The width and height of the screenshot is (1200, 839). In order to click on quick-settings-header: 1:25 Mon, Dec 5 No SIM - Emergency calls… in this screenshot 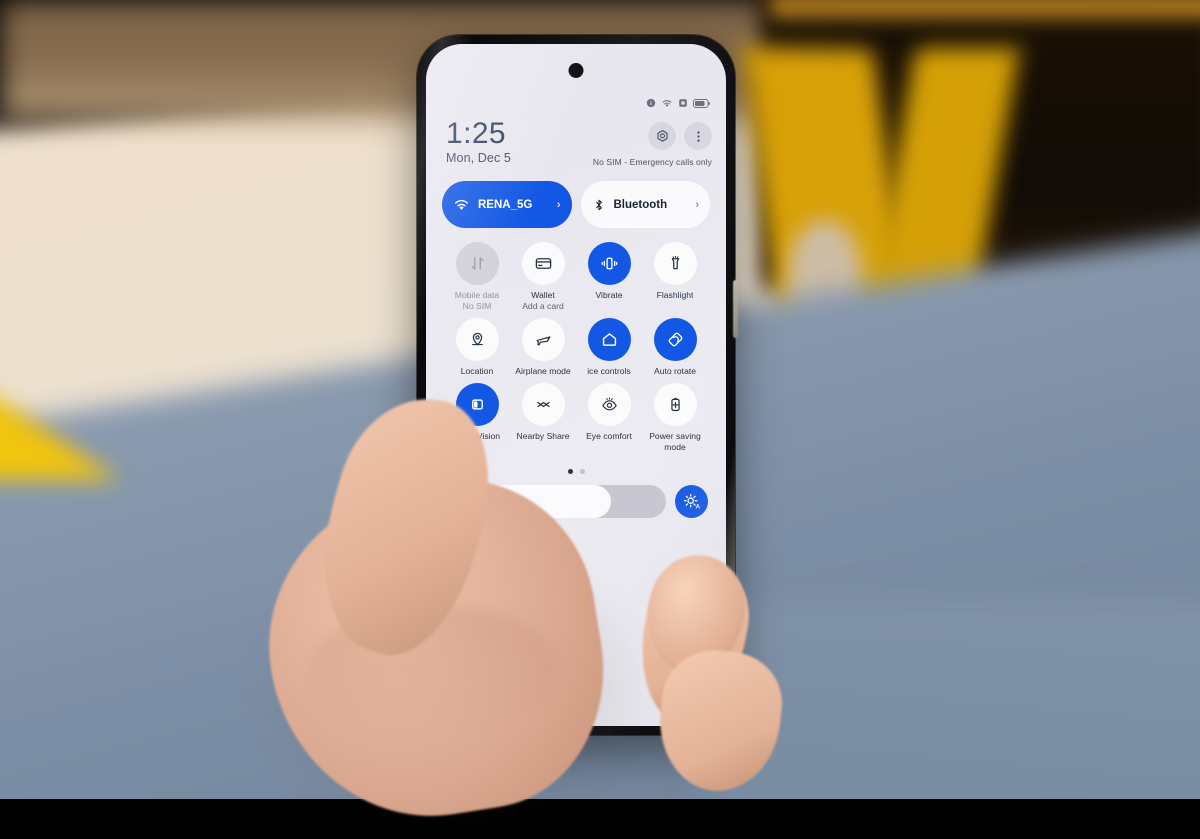, I will do `click(576, 142)`.